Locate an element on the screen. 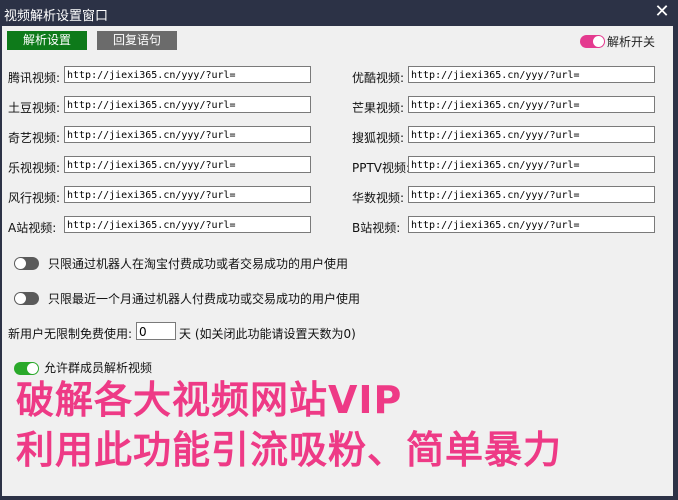  promo-line-2: 利用此功能引流吸粉、简单暴力 is located at coordinates (289, 450).